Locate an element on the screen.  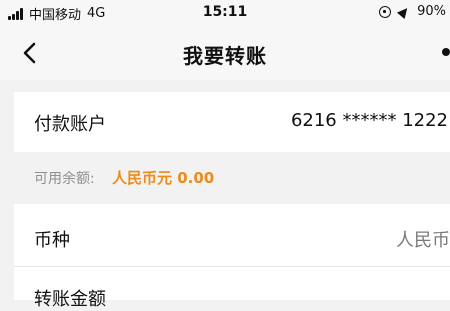
payment-account-label: 付款账户 is located at coordinates (70, 124).